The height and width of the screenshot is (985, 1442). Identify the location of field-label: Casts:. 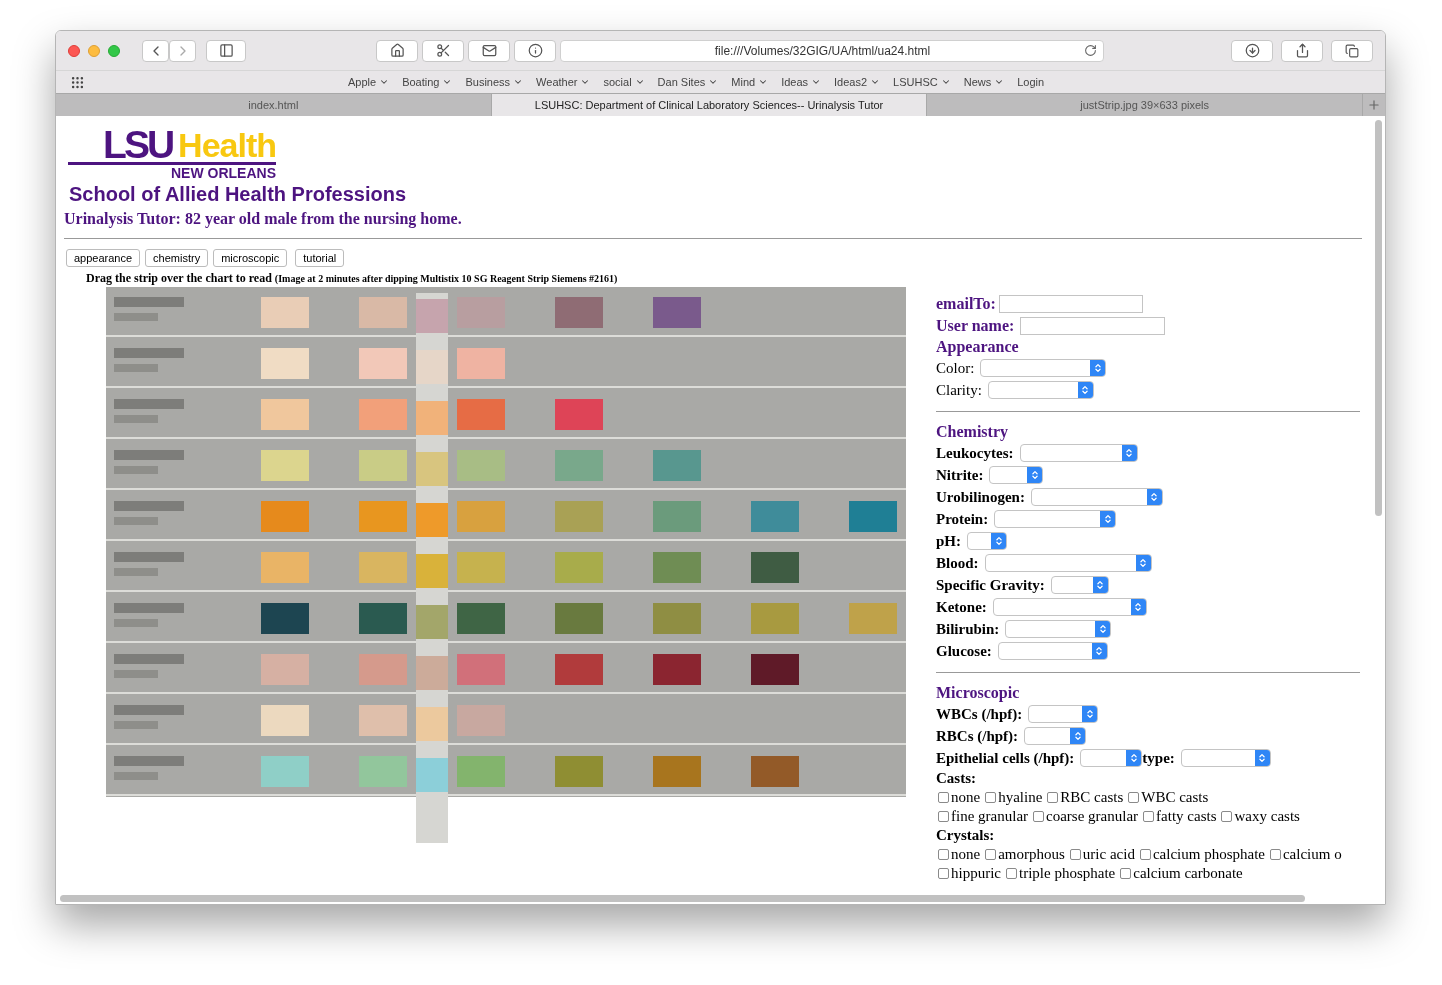
(956, 778).